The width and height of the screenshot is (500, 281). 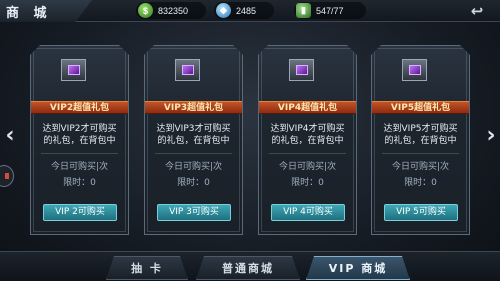 I want to click on tab-draw-card: 抽 卡, so click(x=147, y=268).